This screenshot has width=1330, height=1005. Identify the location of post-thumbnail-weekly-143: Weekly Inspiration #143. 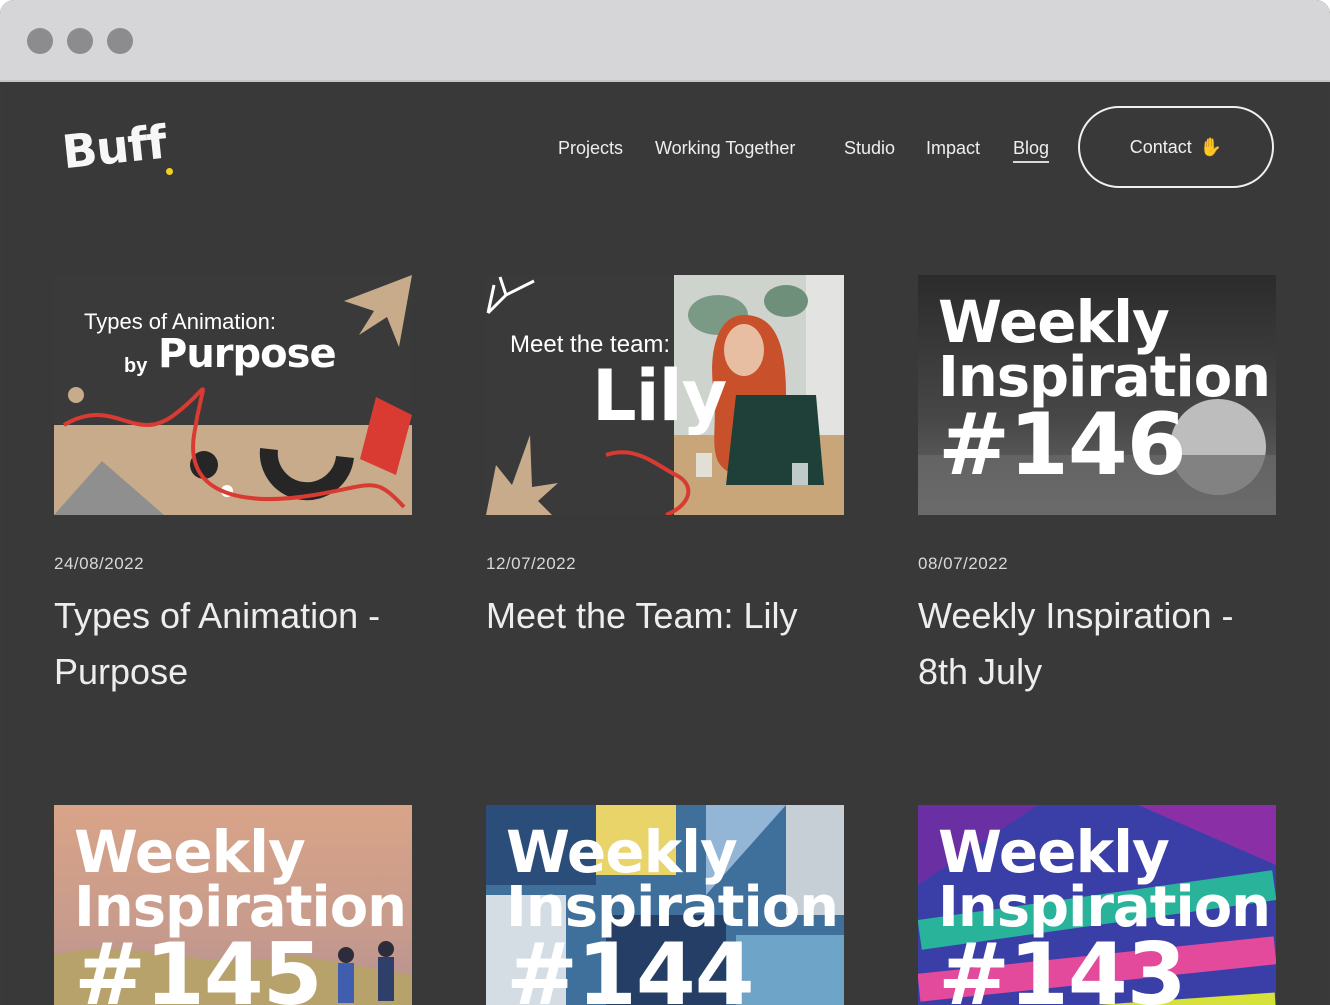
(1097, 905).